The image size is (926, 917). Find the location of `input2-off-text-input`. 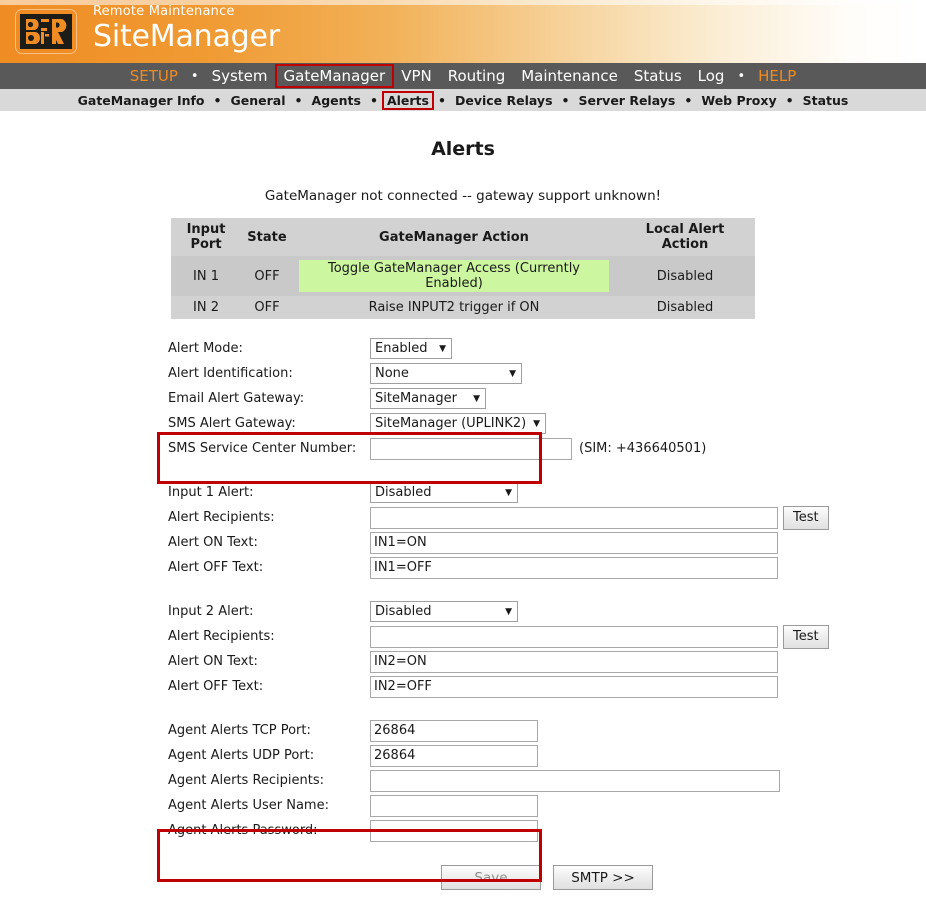

input2-off-text-input is located at coordinates (574, 686).